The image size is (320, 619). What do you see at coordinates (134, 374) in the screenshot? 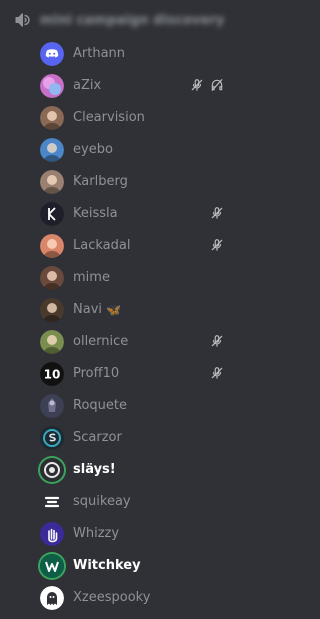
I see `voice-user-row: 10 Proff10` at bounding box center [134, 374].